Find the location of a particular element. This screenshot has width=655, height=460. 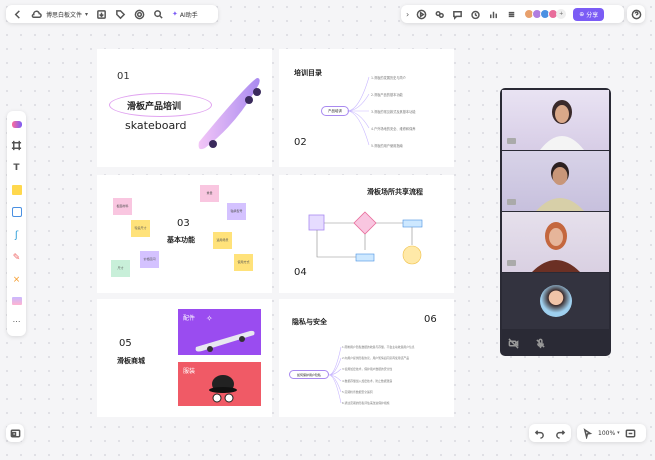

mindmap-lines is located at coordinates (358, 111).